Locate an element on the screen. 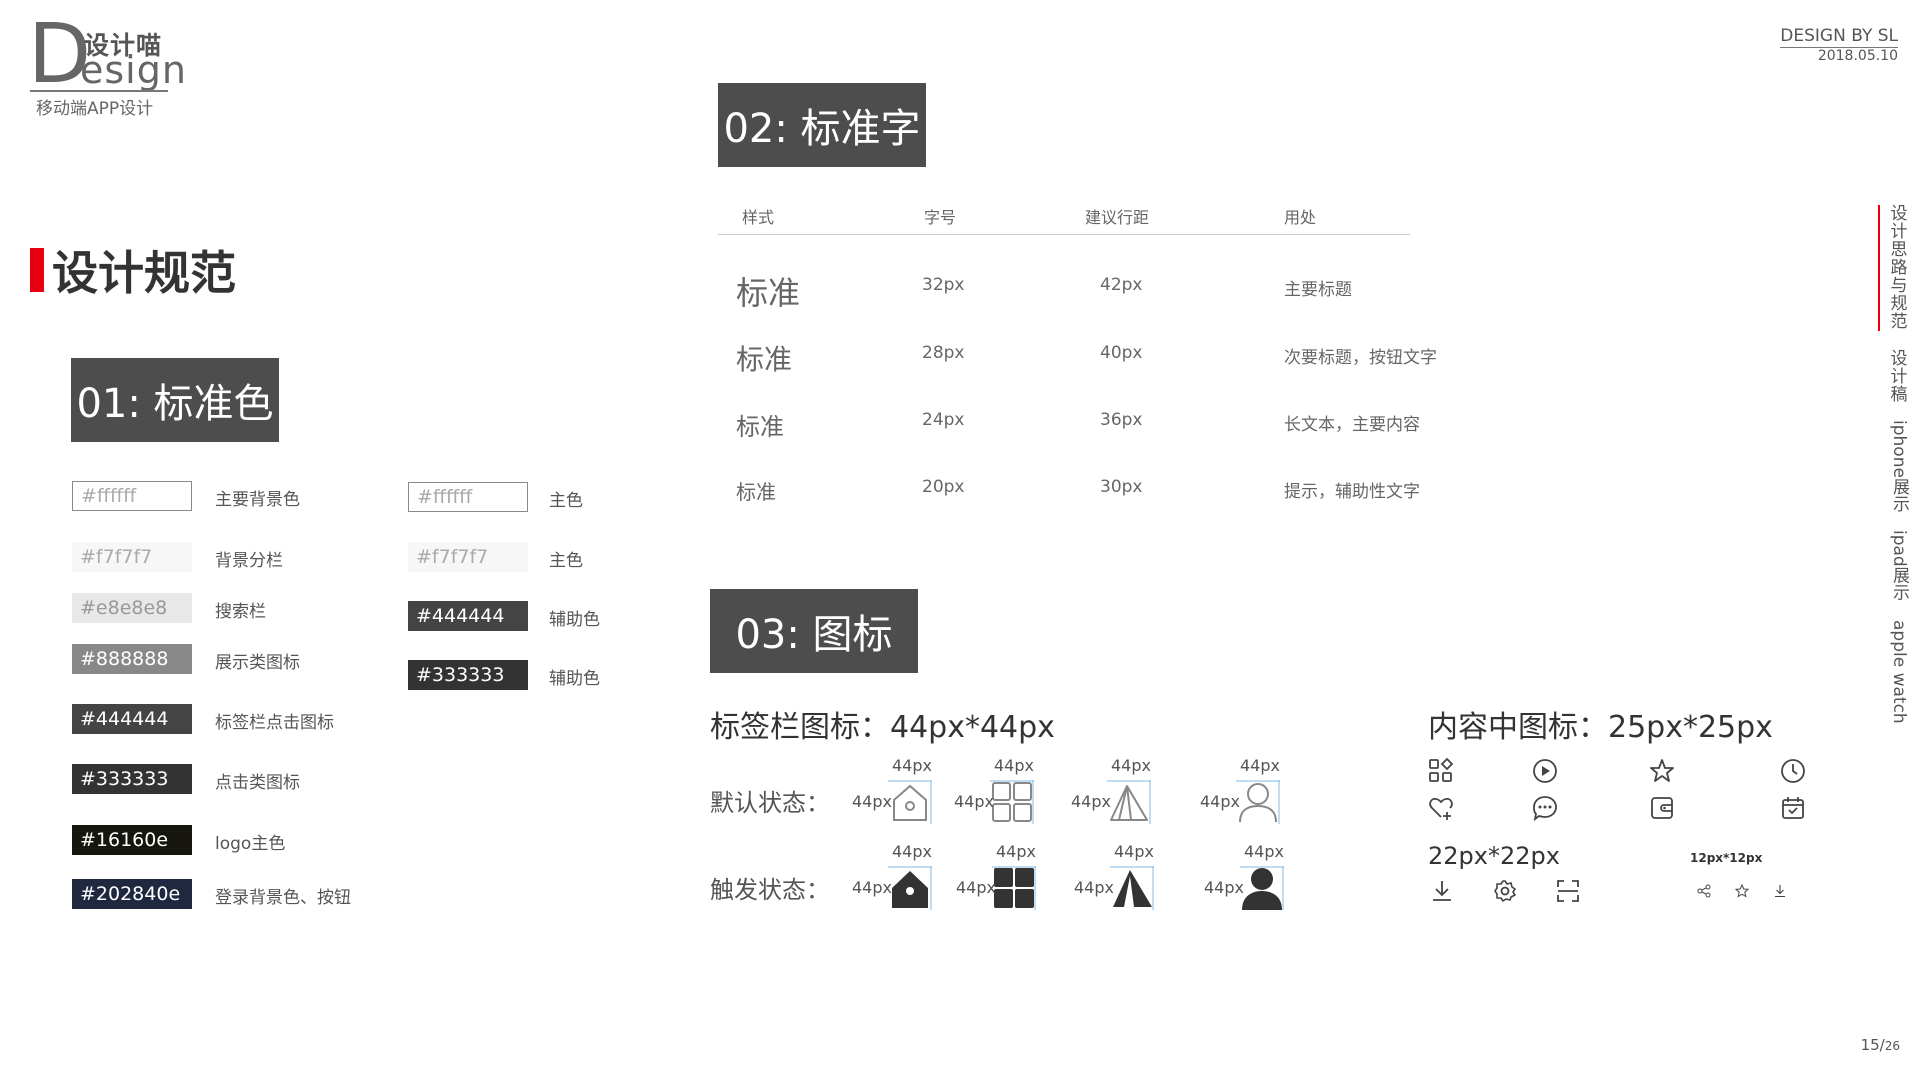 The height and width of the screenshot is (1080, 1920). side-nav-item-iphone: iphone展示 is located at coordinates (1899, 466).